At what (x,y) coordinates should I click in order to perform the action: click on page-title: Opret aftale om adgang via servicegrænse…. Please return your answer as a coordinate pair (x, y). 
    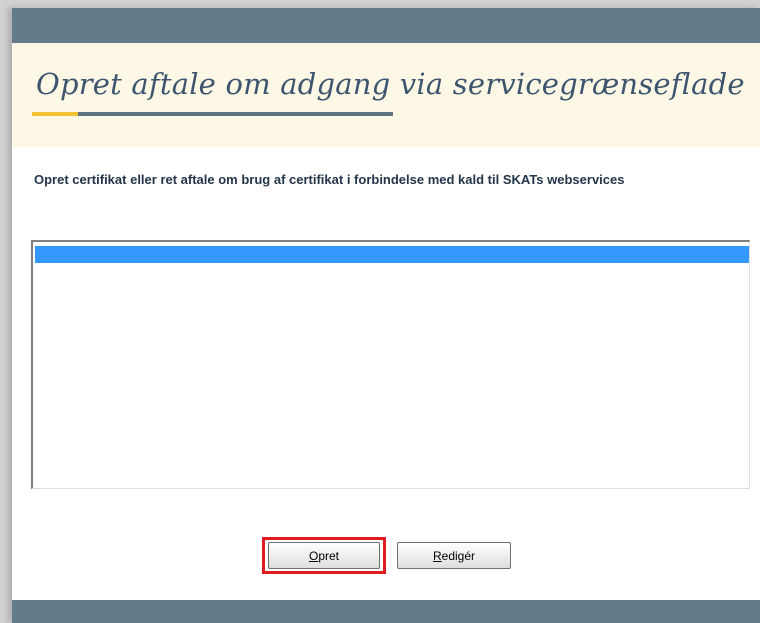
    Looking at the image, I should click on (390, 84).